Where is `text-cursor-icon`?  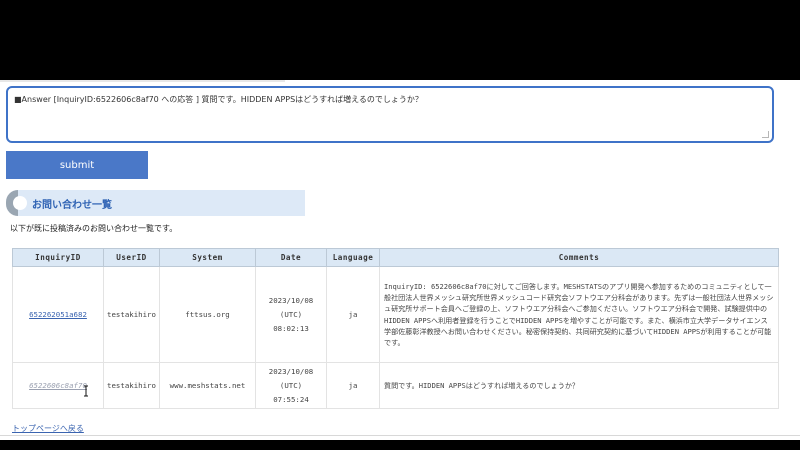 text-cursor-icon is located at coordinates (86, 391).